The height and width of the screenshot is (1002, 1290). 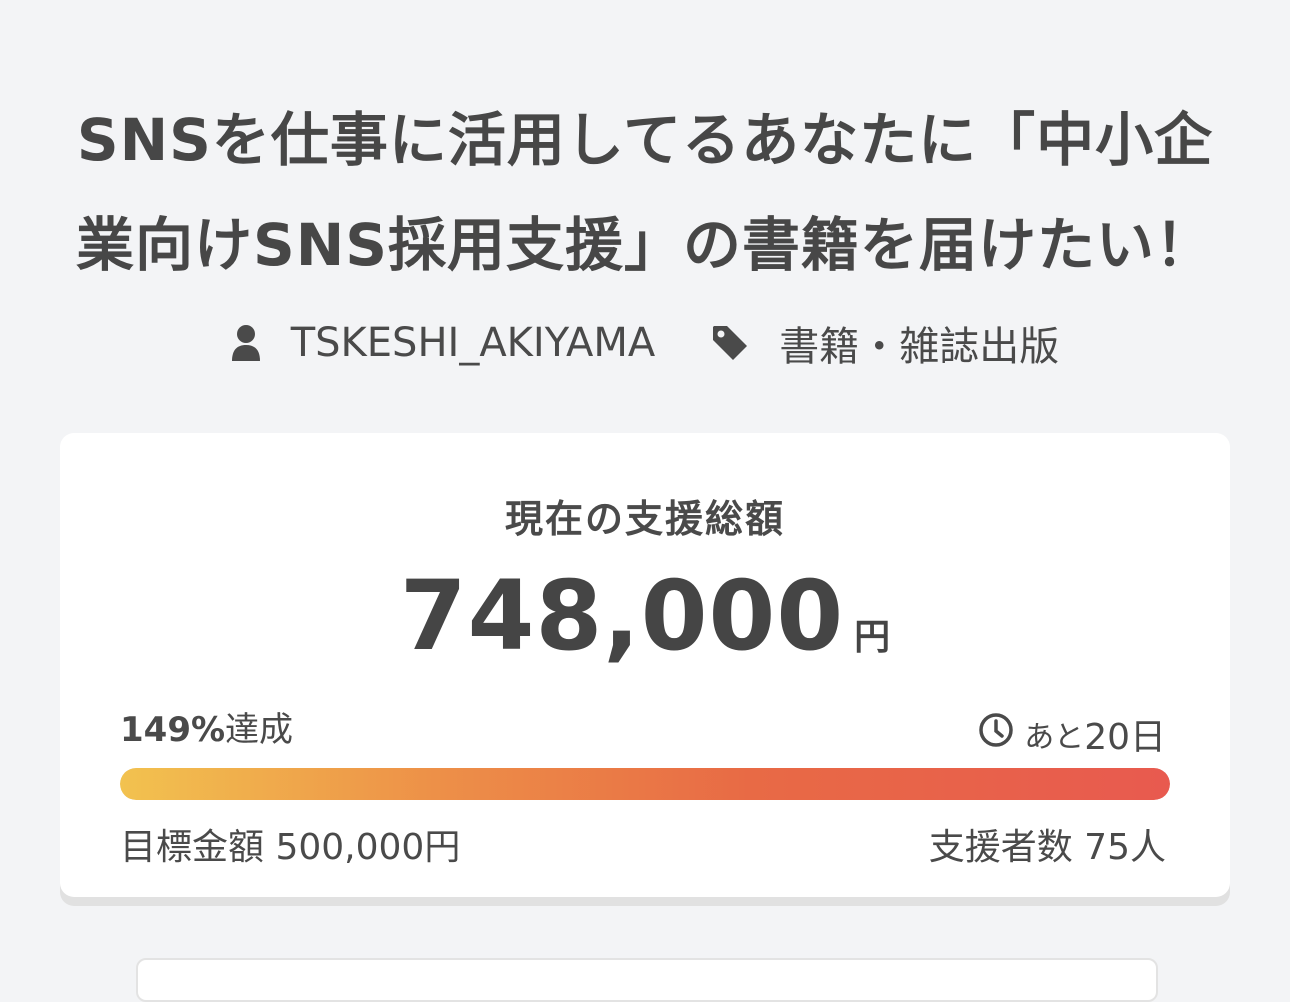 I want to click on progress-bar, so click(x=645, y=784).